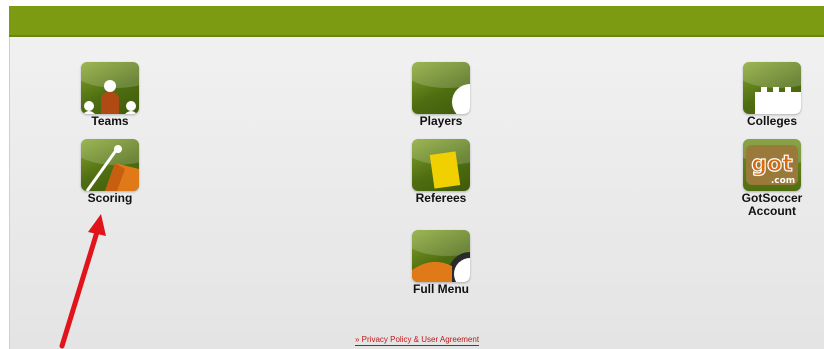 Image resolution: width=824 pixels, height=349 pixels. What do you see at coordinates (110, 121) in the screenshot?
I see `teams-label: Teams` at bounding box center [110, 121].